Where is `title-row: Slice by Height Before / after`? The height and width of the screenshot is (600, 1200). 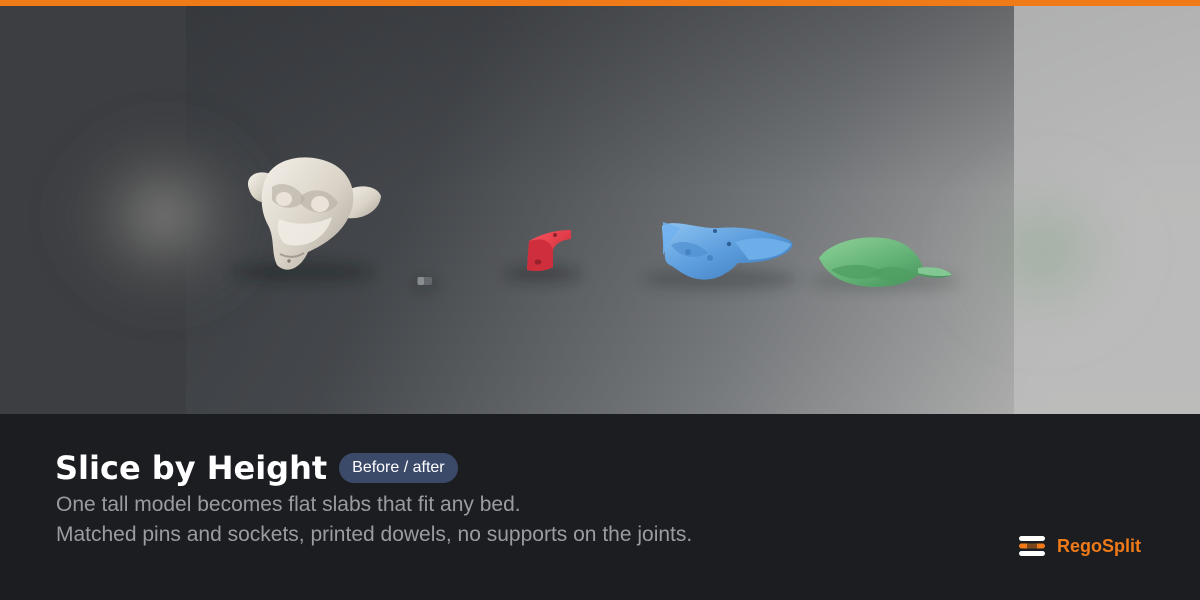
title-row: Slice by Height Before / after is located at coordinates (256, 468).